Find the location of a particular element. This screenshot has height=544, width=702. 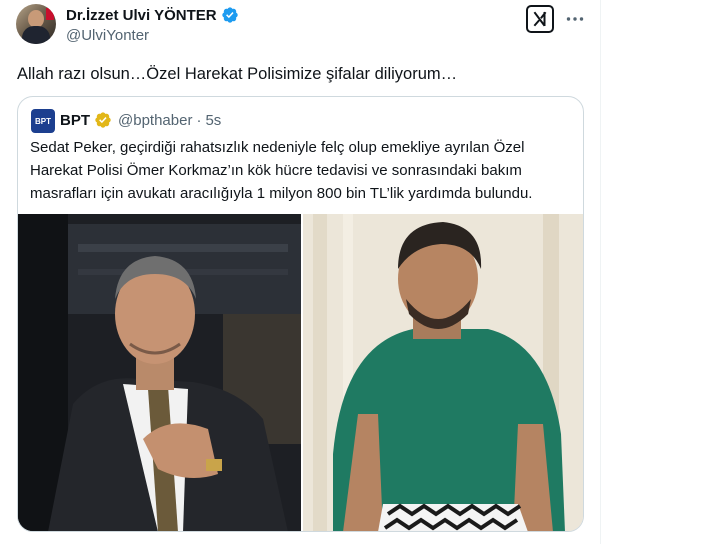

flag-decoration is located at coordinates (50, 14).